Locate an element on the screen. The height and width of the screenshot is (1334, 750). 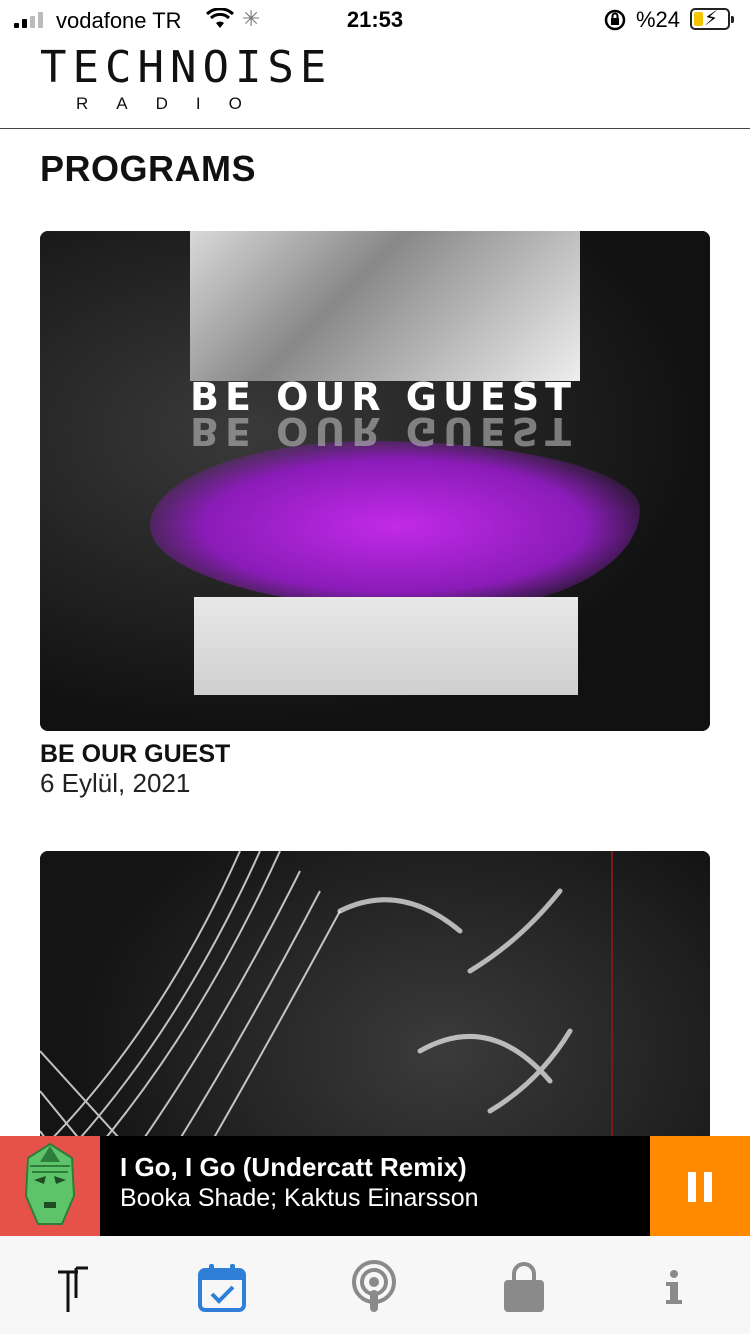
podcast-icon is located at coordinates (374, 1286).